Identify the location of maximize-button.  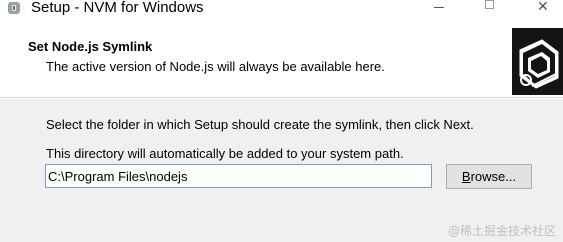
(491, 8).